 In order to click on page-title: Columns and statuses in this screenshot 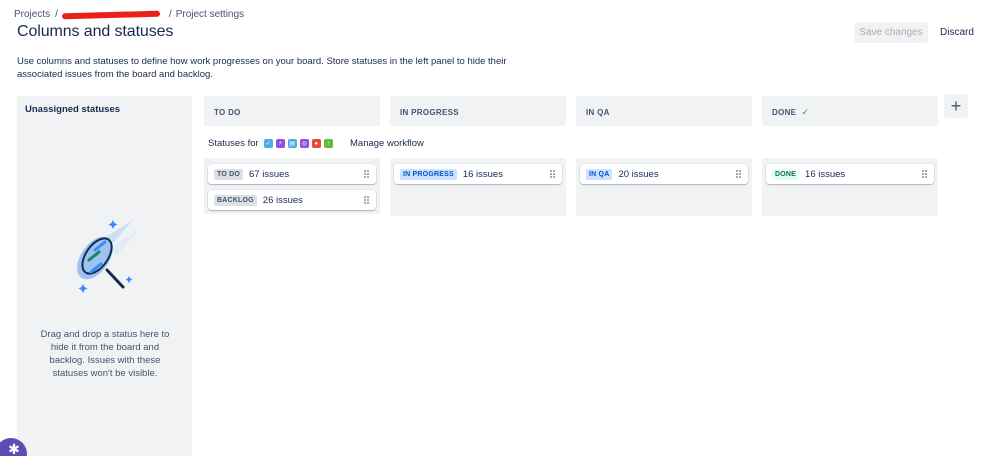, I will do `click(95, 31)`.